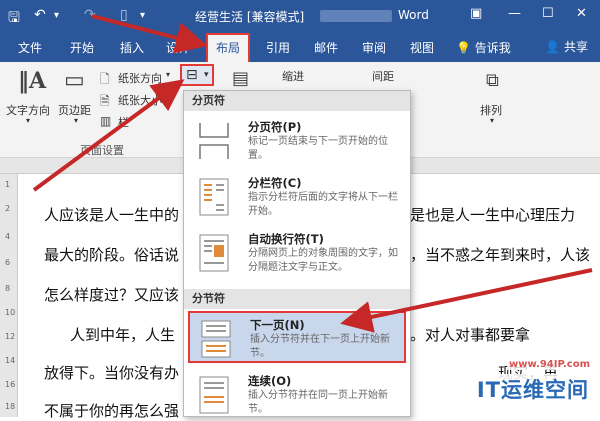 This screenshot has width=600, height=421. Describe the element at coordinates (275, 127) in the screenshot. I see `menu-item-title: 分页符(P)` at that location.